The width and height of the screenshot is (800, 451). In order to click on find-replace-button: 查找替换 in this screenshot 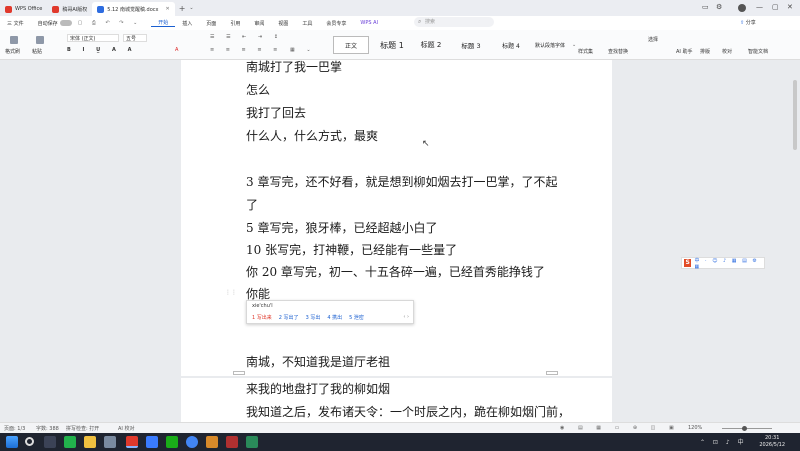, I will do `click(618, 51)`.